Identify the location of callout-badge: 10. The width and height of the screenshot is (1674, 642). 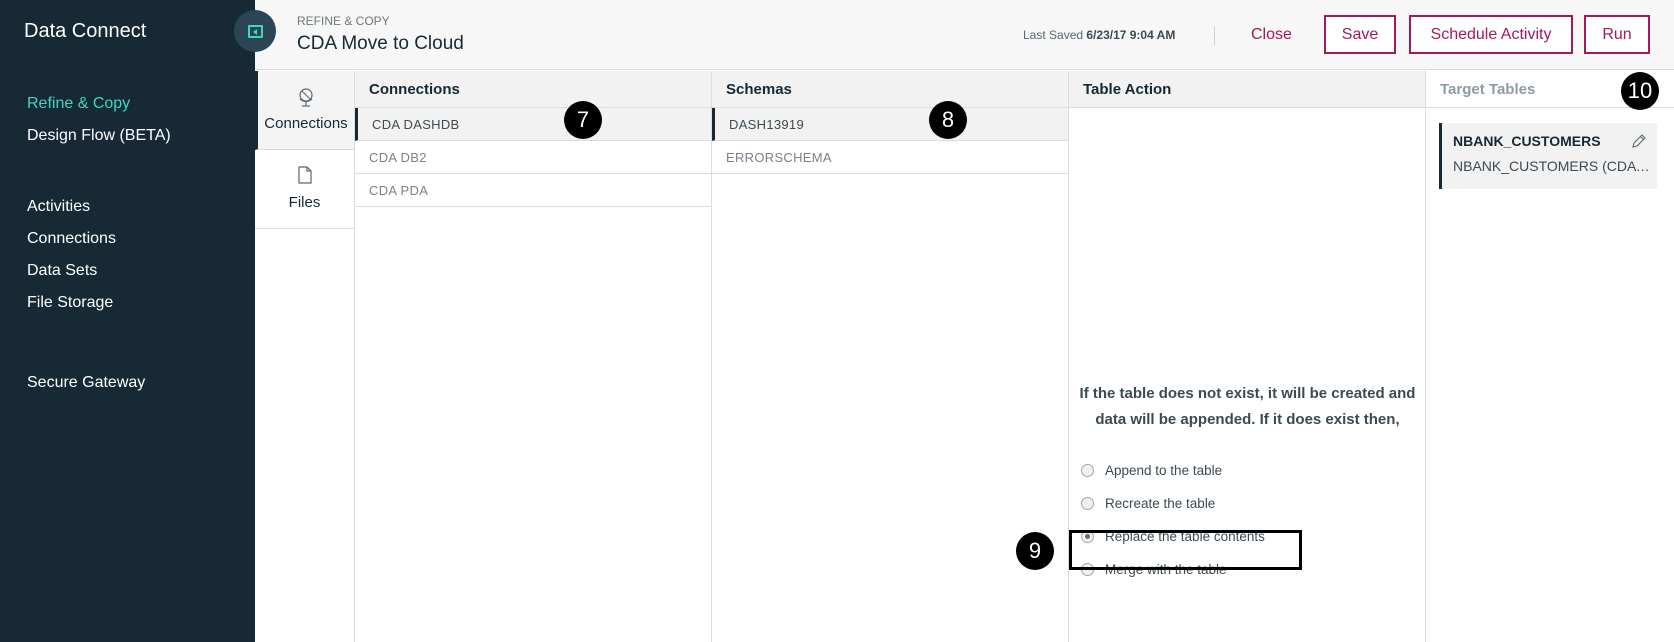
(1640, 91).